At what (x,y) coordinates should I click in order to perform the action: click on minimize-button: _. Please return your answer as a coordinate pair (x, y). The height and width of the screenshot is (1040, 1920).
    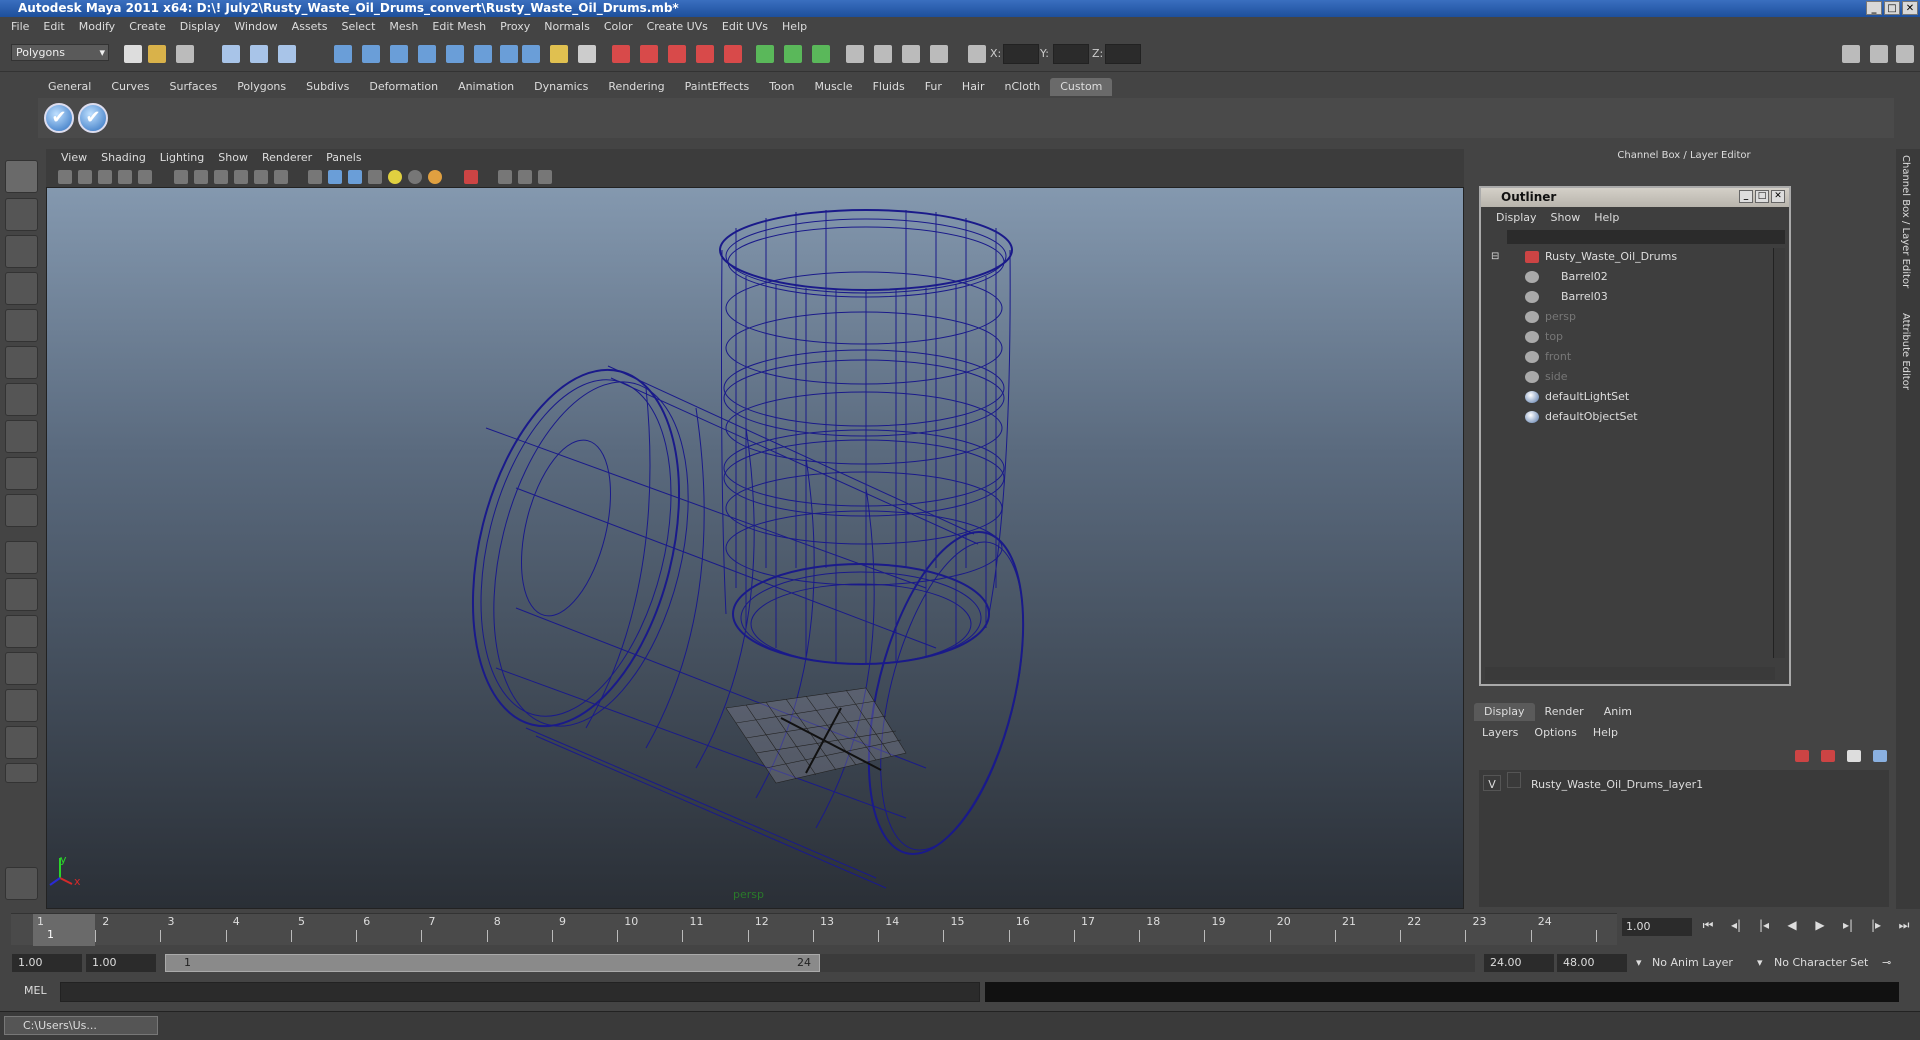
    Looking at the image, I should click on (1874, 8).